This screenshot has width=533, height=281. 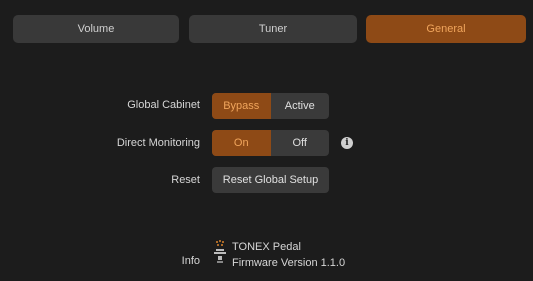 What do you see at coordinates (163, 105) in the screenshot?
I see `global-cabinet-label: Global Cabinet` at bounding box center [163, 105].